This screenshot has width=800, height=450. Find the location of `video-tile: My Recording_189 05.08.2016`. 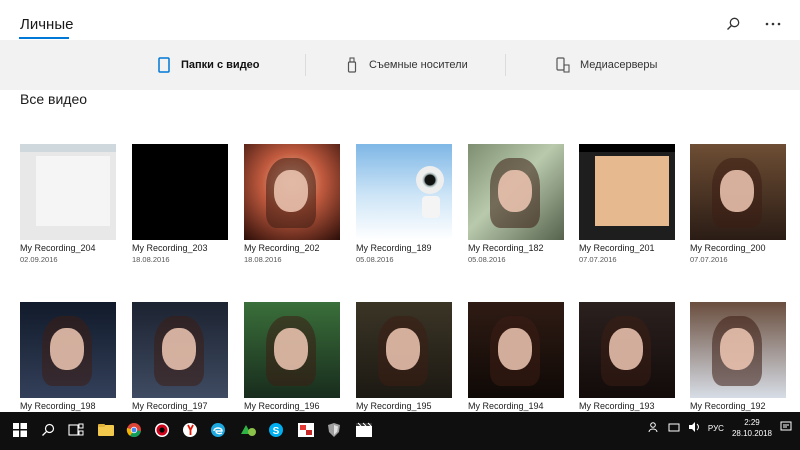

video-tile: My Recording_189 05.08.2016 is located at coordinates (404, 204).